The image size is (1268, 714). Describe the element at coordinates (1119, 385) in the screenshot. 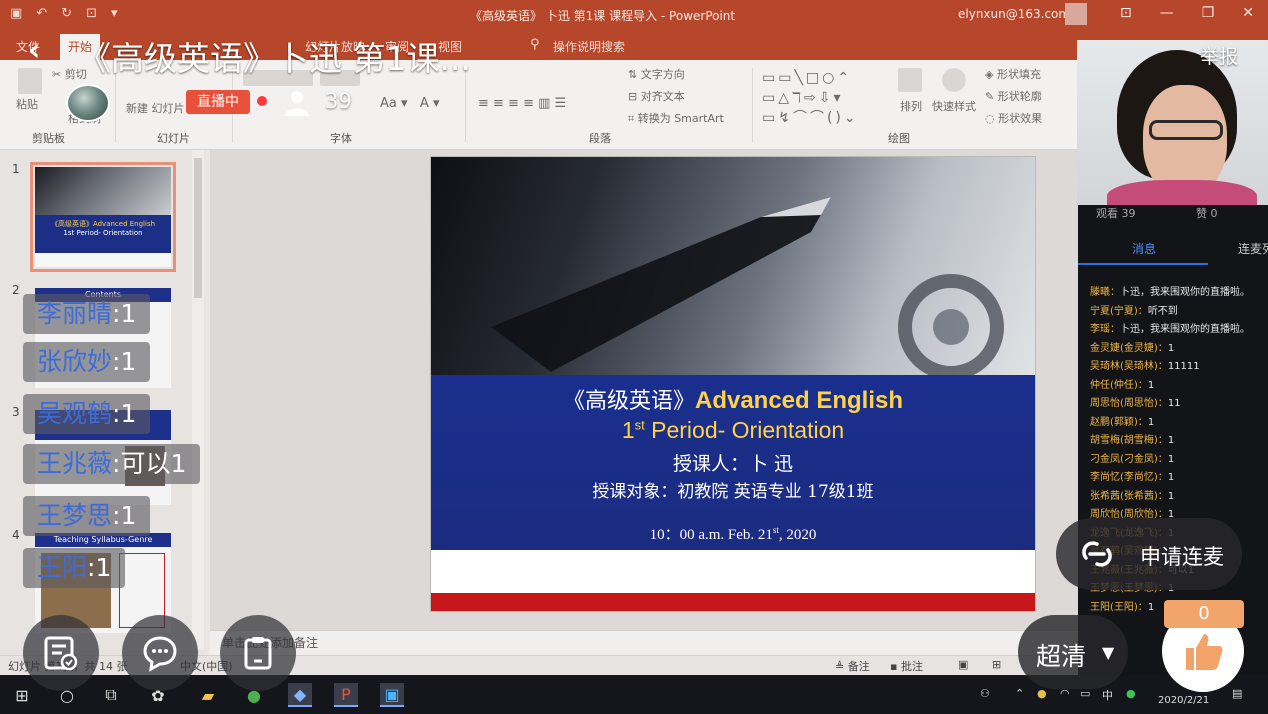

I see `chat-username: 仲任(仲任)：` at that location.